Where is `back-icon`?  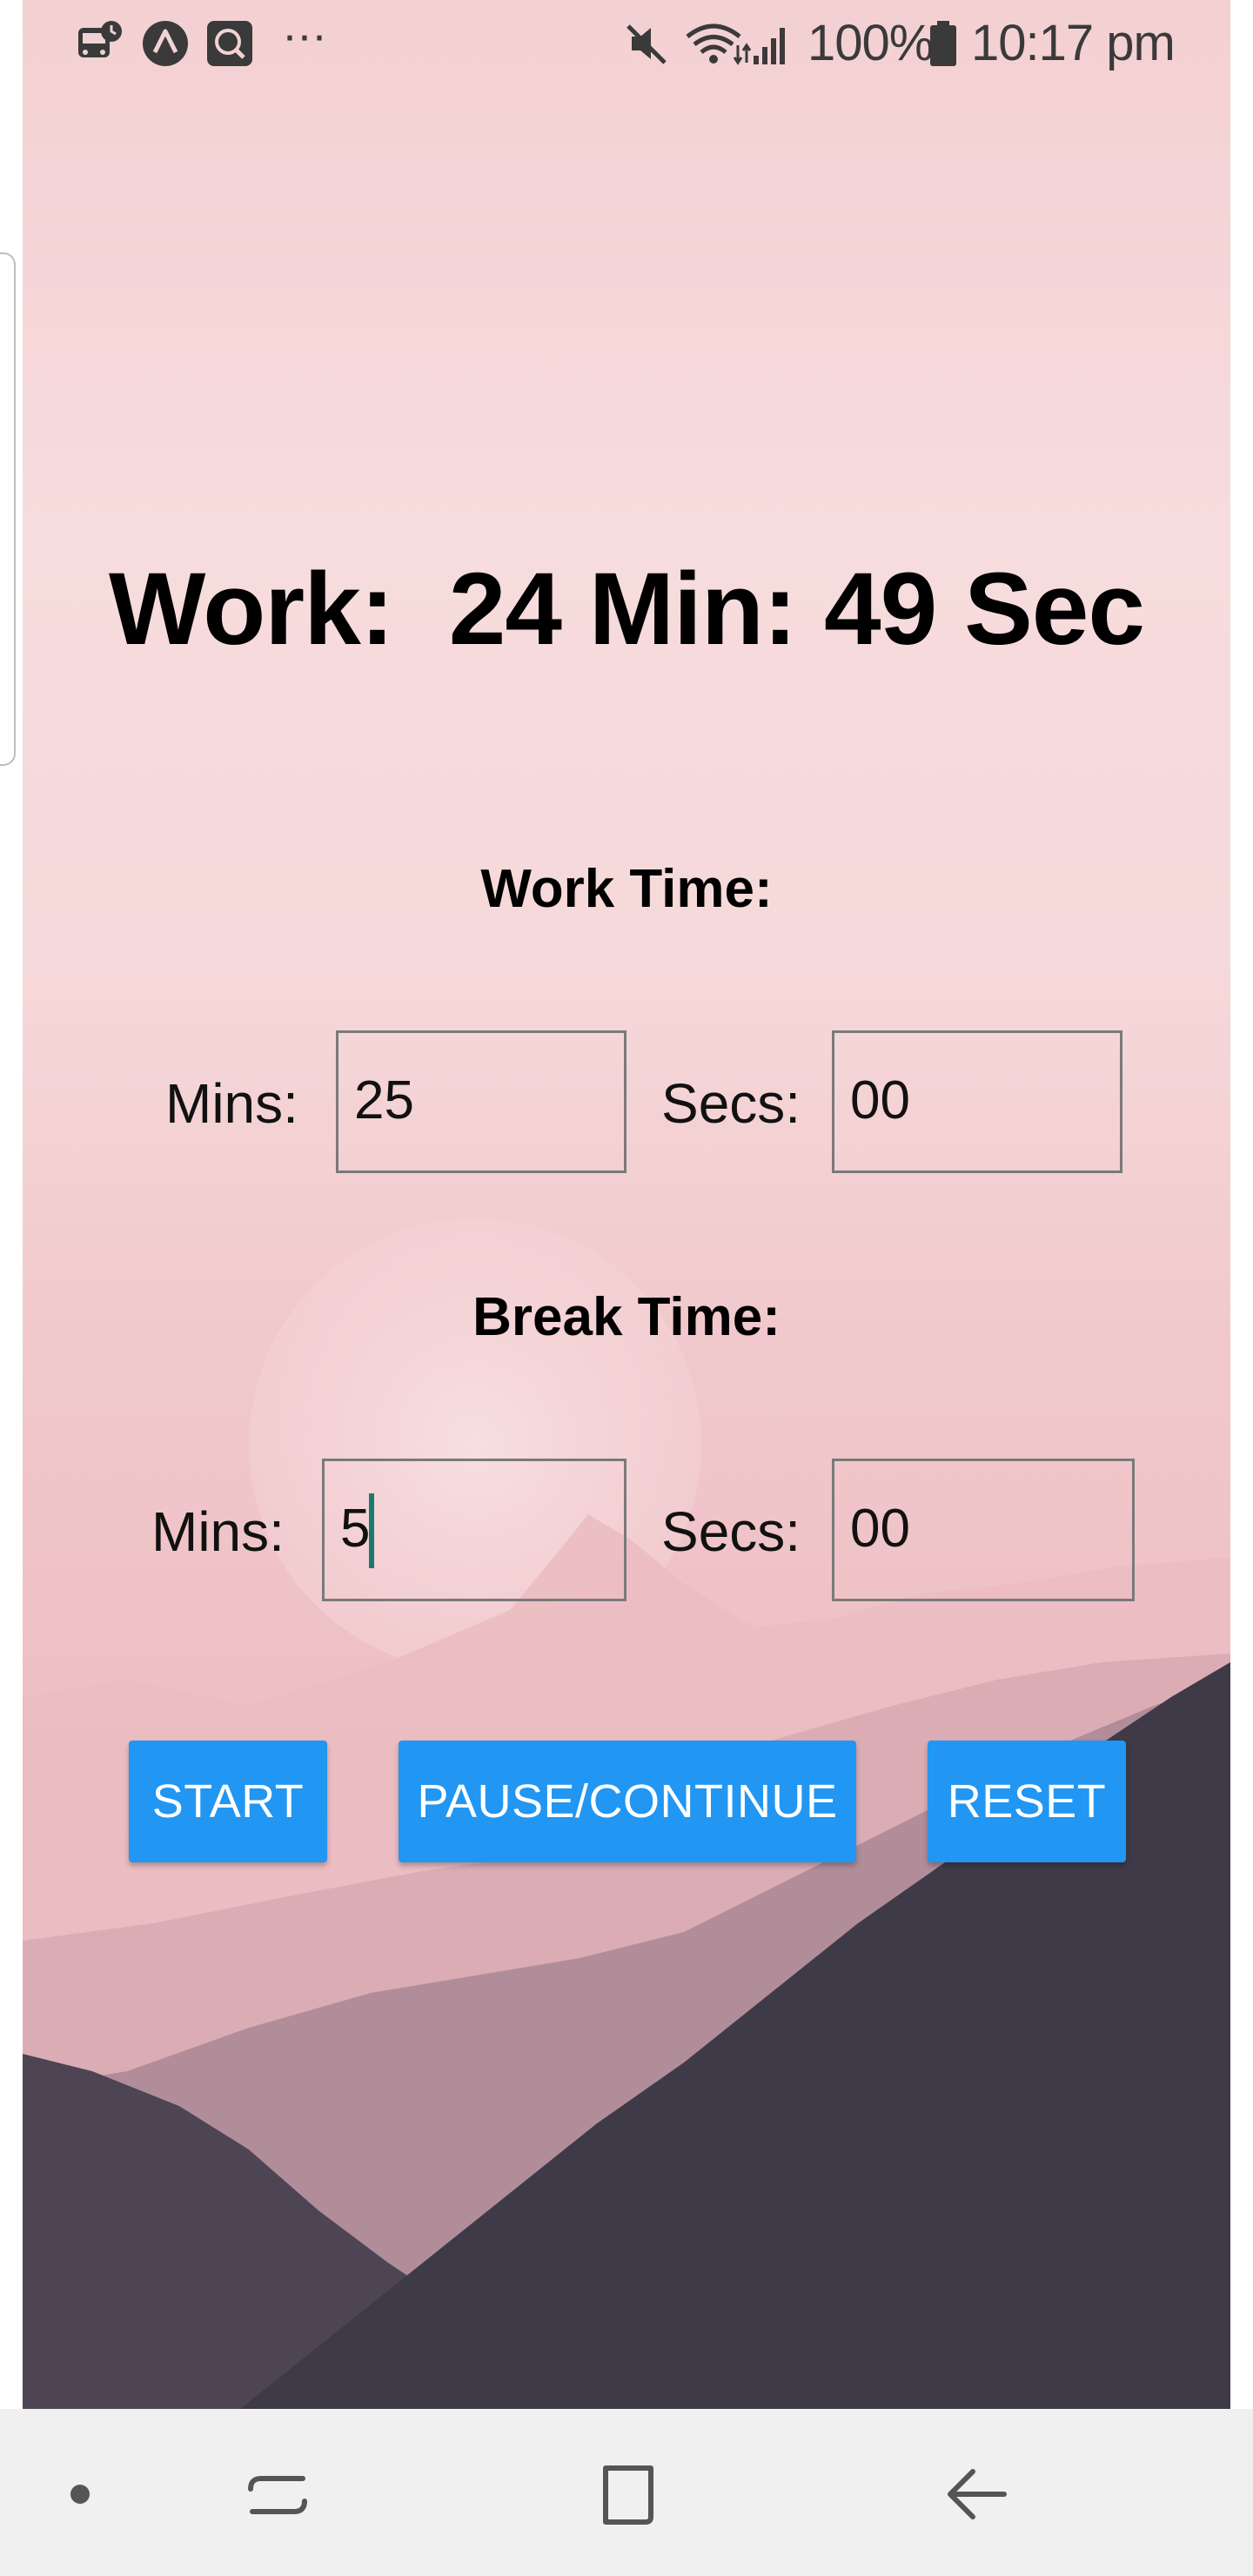
back-icon is located at coordinates (977, 2494).